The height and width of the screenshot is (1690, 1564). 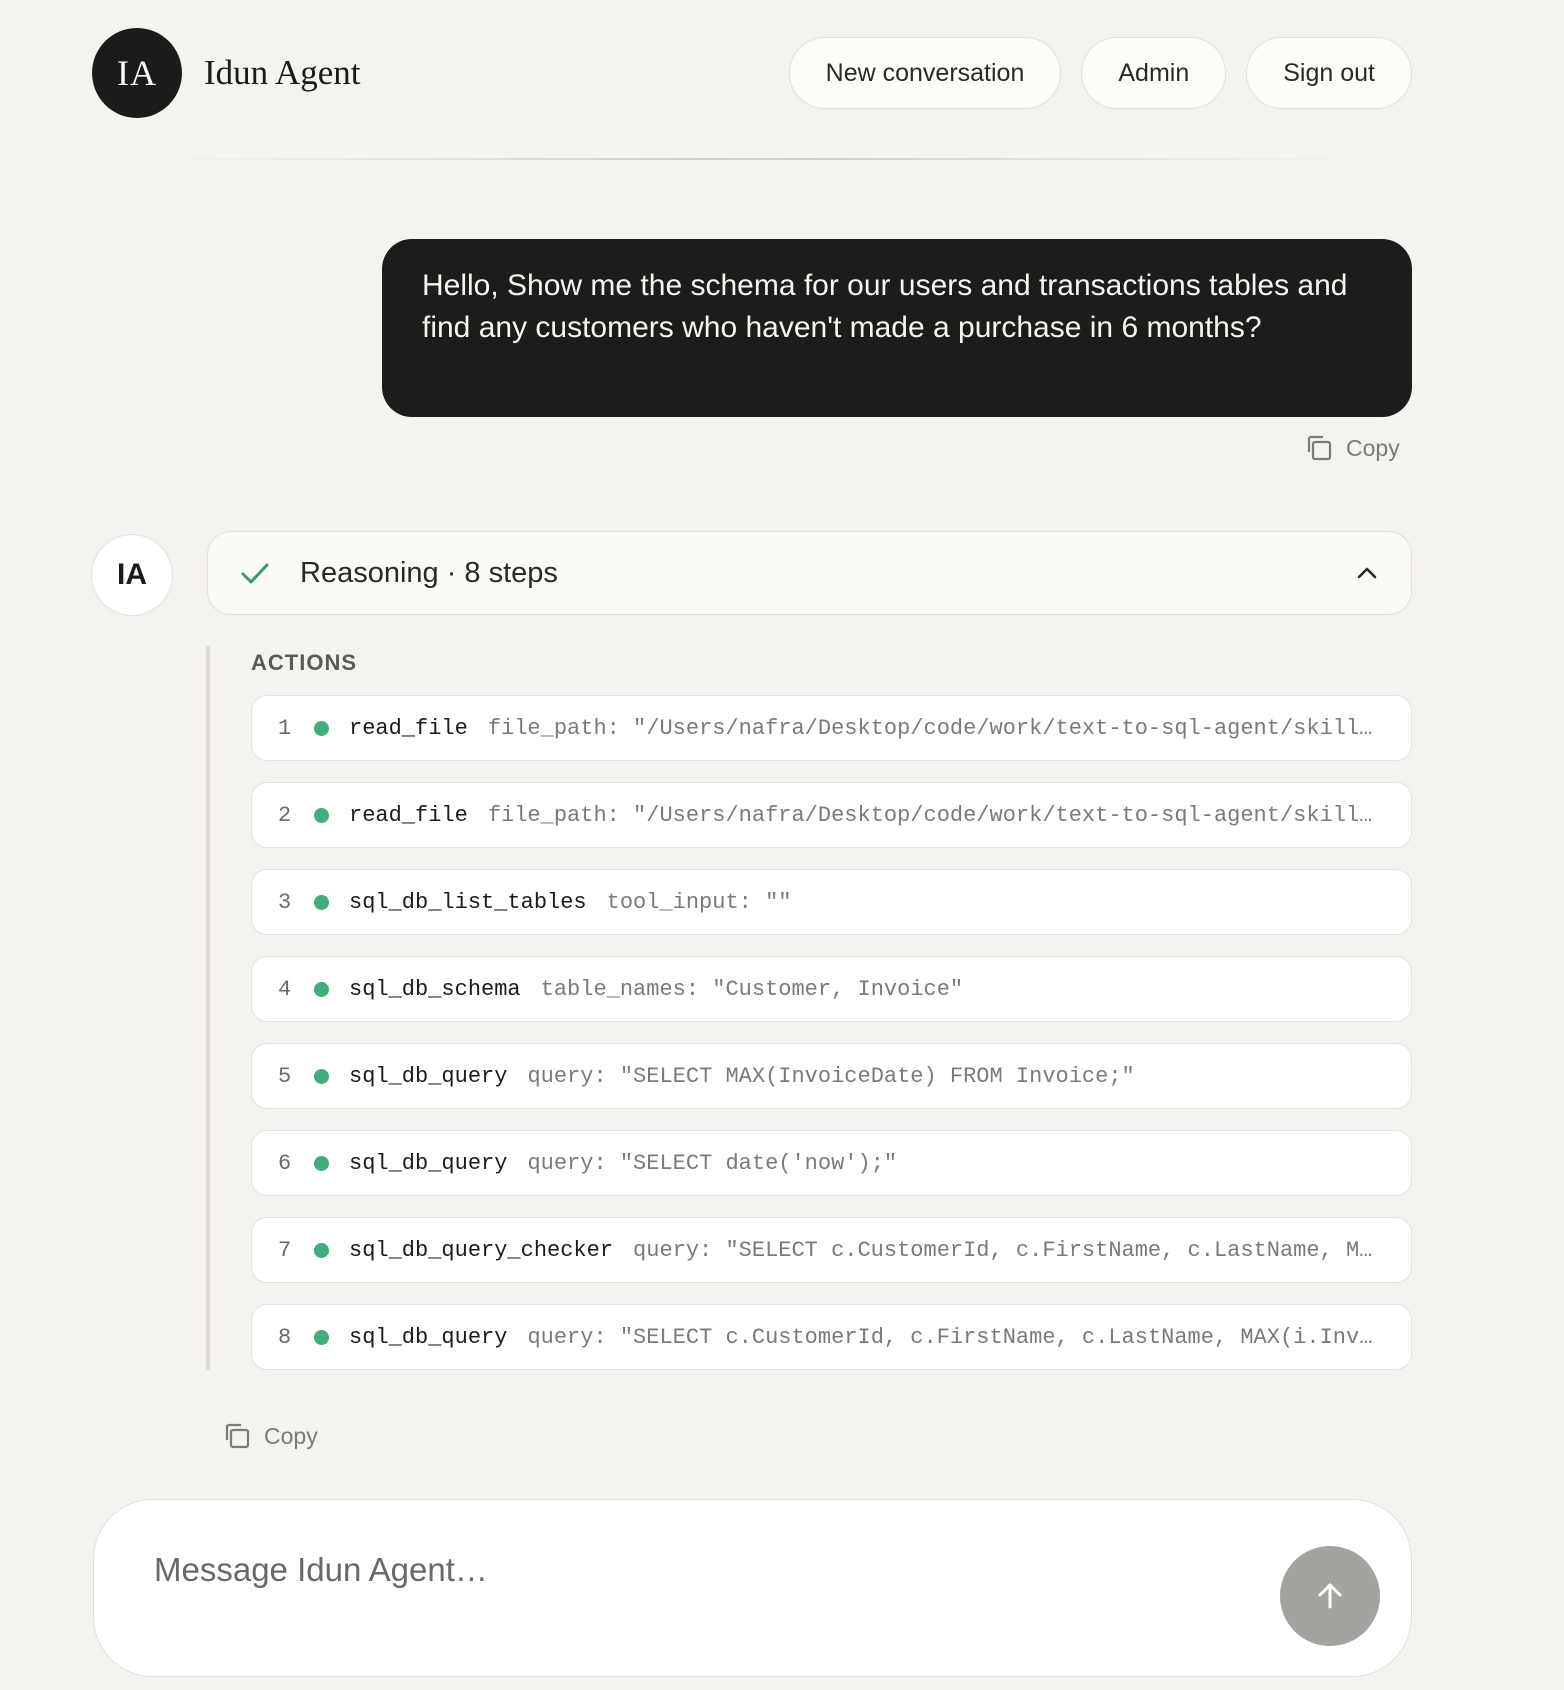 I want to click on send-button, so click(x=1330, y=1596).